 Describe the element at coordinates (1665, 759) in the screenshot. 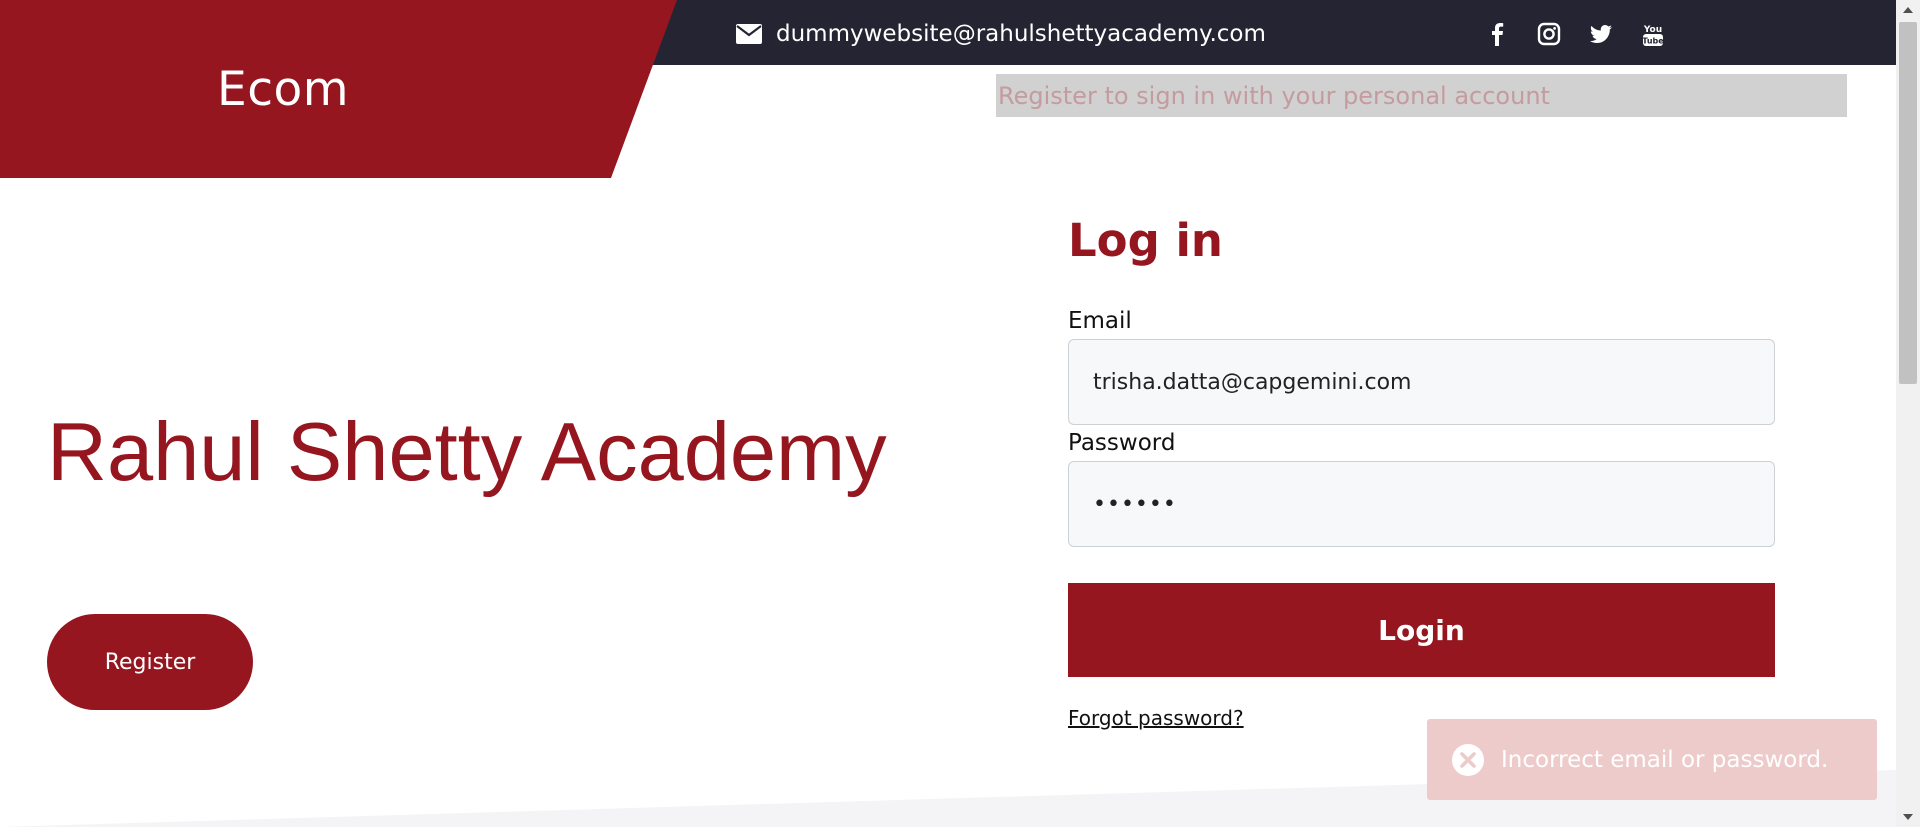

I see `error-toast-message: Incorrect email or password.` at that location.